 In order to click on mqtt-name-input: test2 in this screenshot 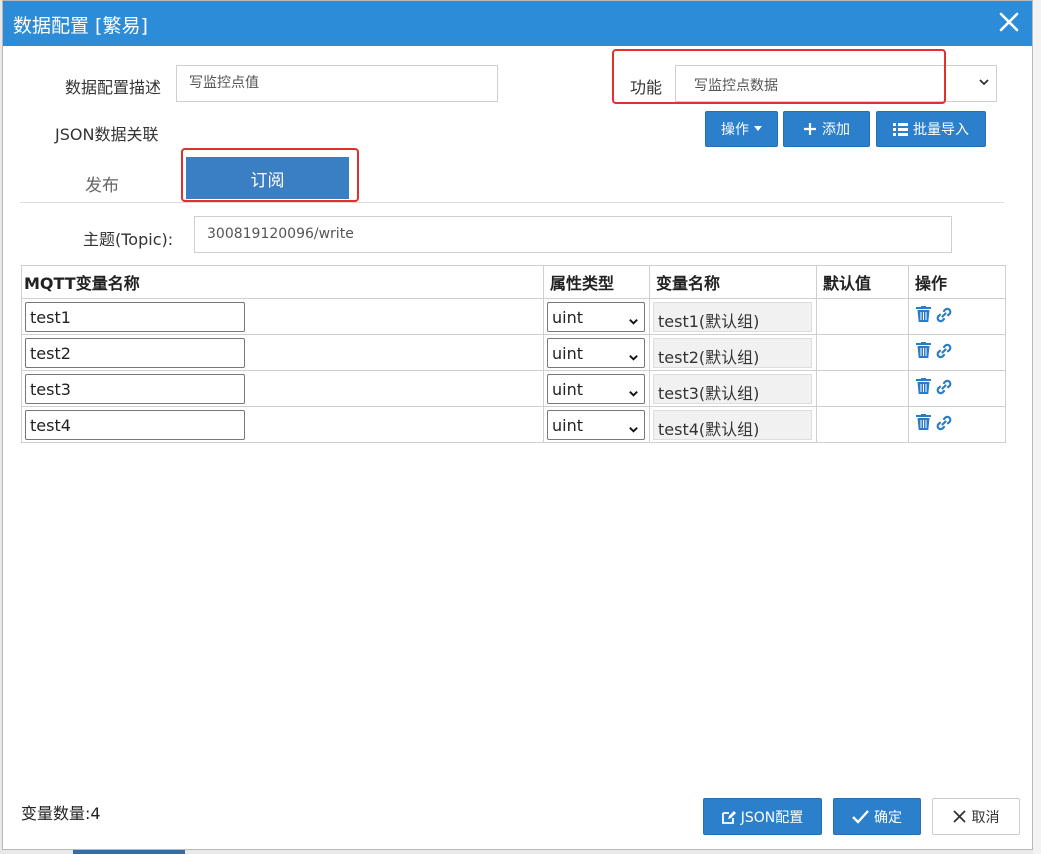, I will do `click(135, 352)`.